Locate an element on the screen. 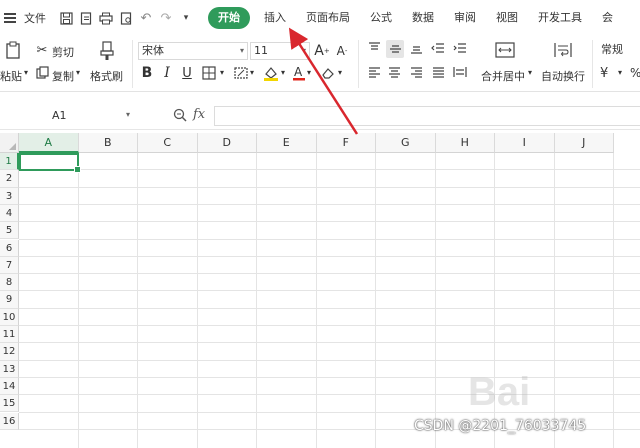 This screenshot has width=640, height=448. tab-review: 审阅 is located at coordinates (465, 18).